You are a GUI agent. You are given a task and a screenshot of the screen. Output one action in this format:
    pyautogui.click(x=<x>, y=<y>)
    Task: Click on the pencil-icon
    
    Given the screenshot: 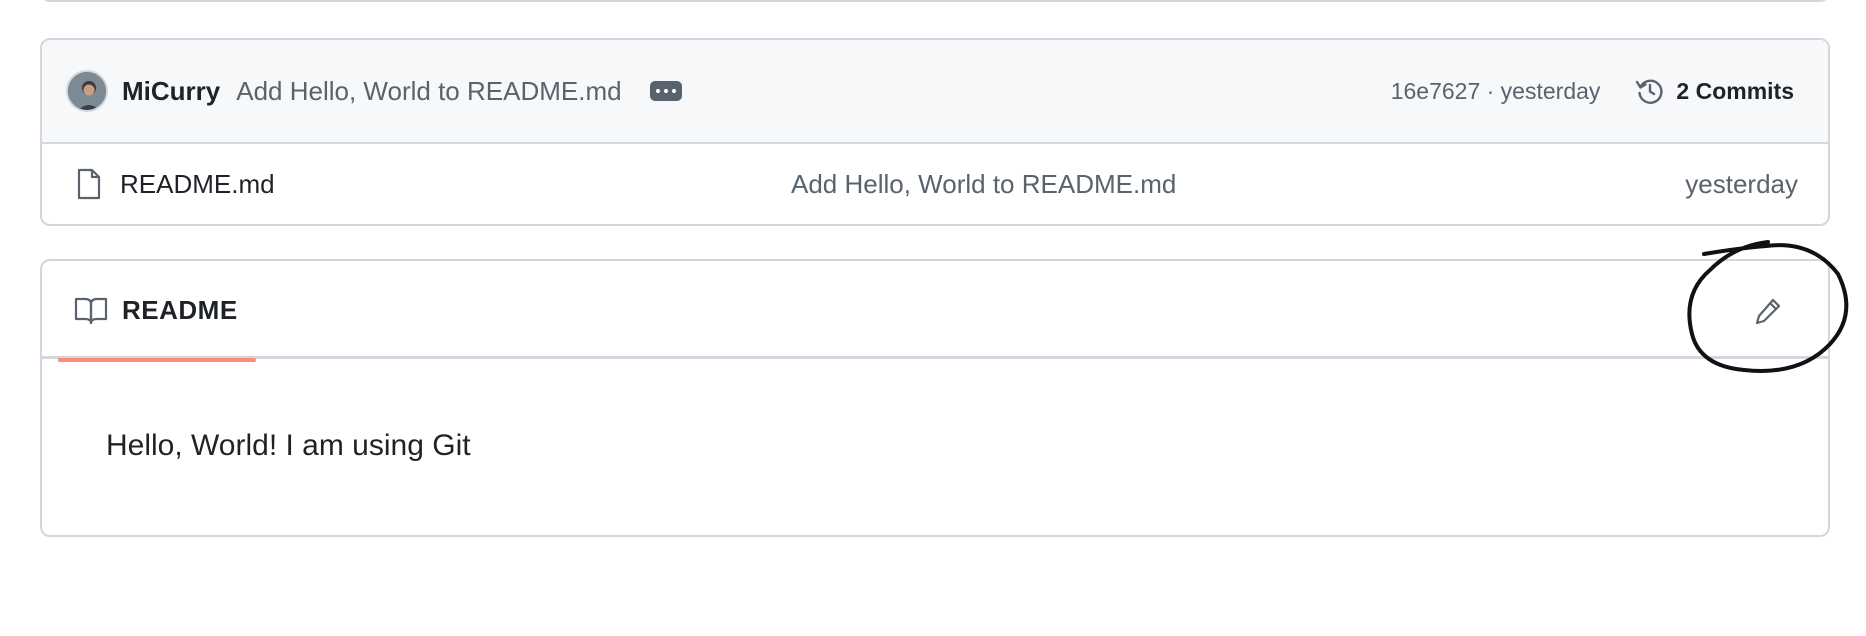 What is the action you would take?
    pyautogui.click(x=1768, y=311)
    